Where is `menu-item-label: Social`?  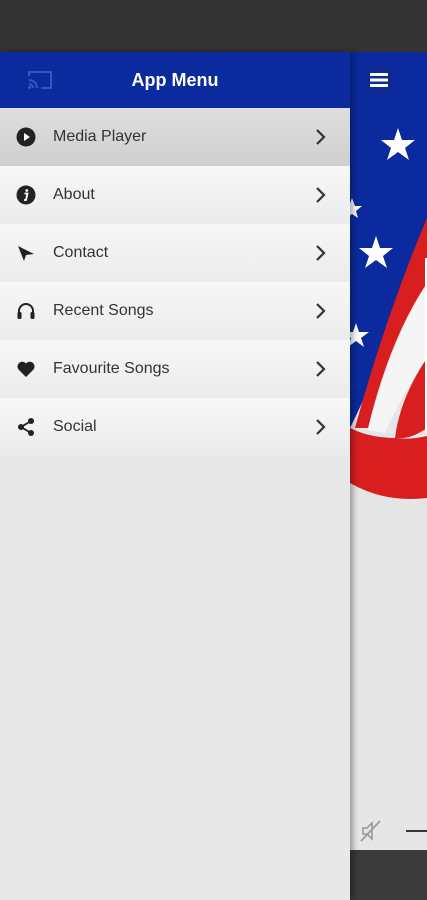
menu-item-label: Social is located at coordinates (75, 426).